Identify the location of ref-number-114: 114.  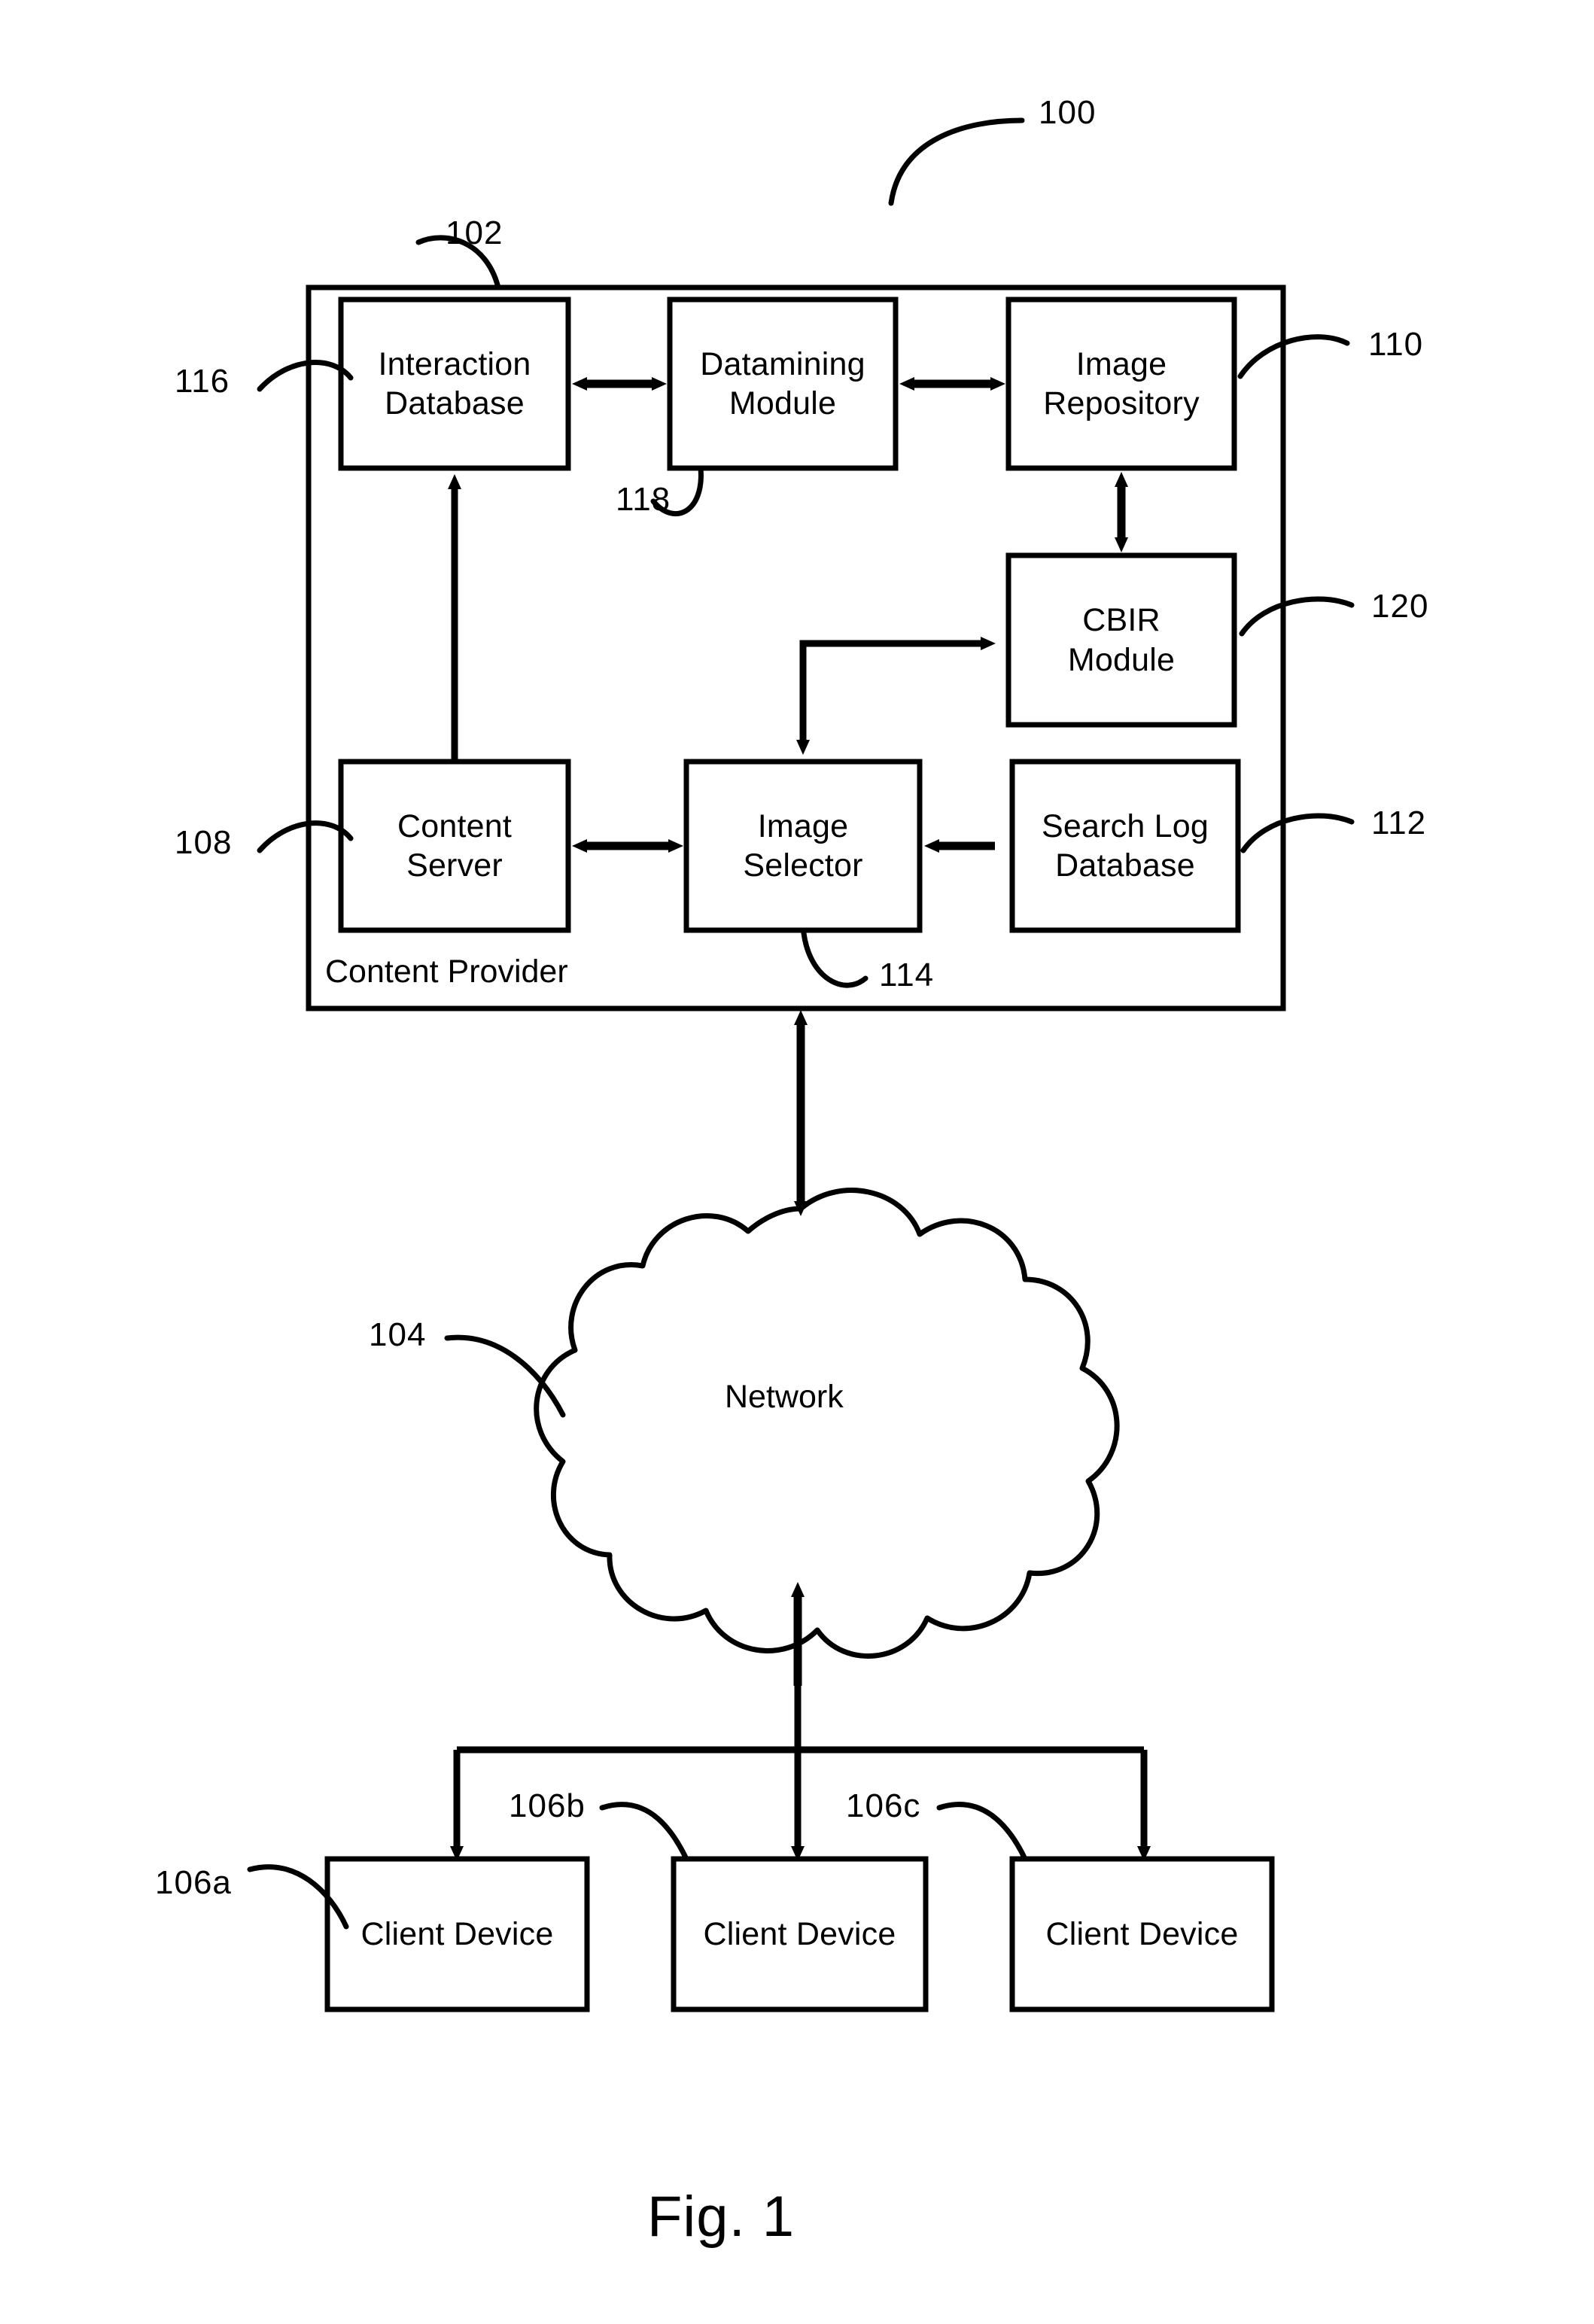
(907, 975).